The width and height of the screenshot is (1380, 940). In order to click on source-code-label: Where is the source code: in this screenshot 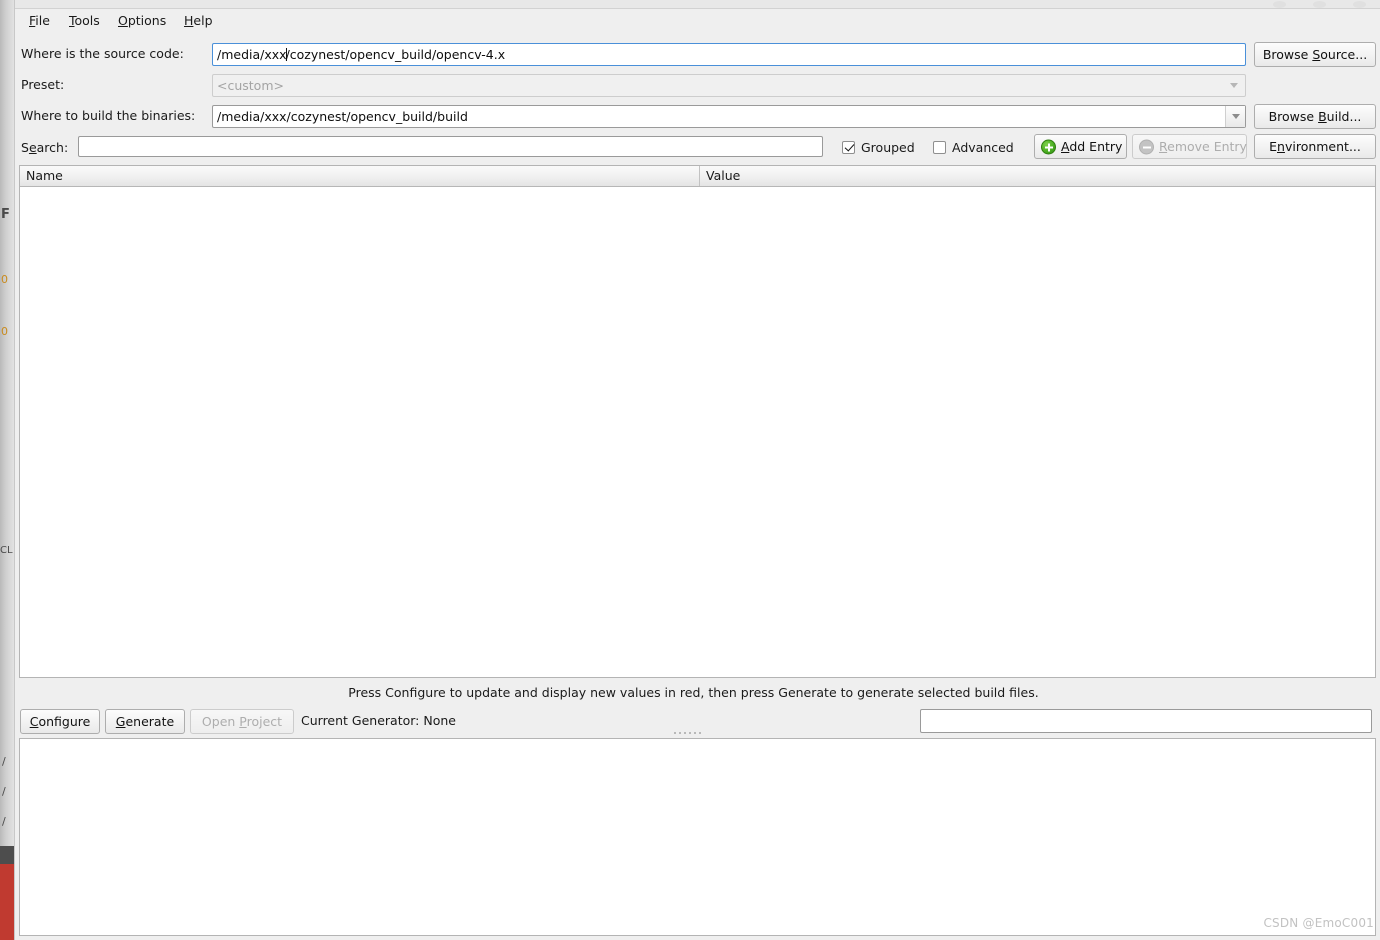, I will do `click(102, 53)`.